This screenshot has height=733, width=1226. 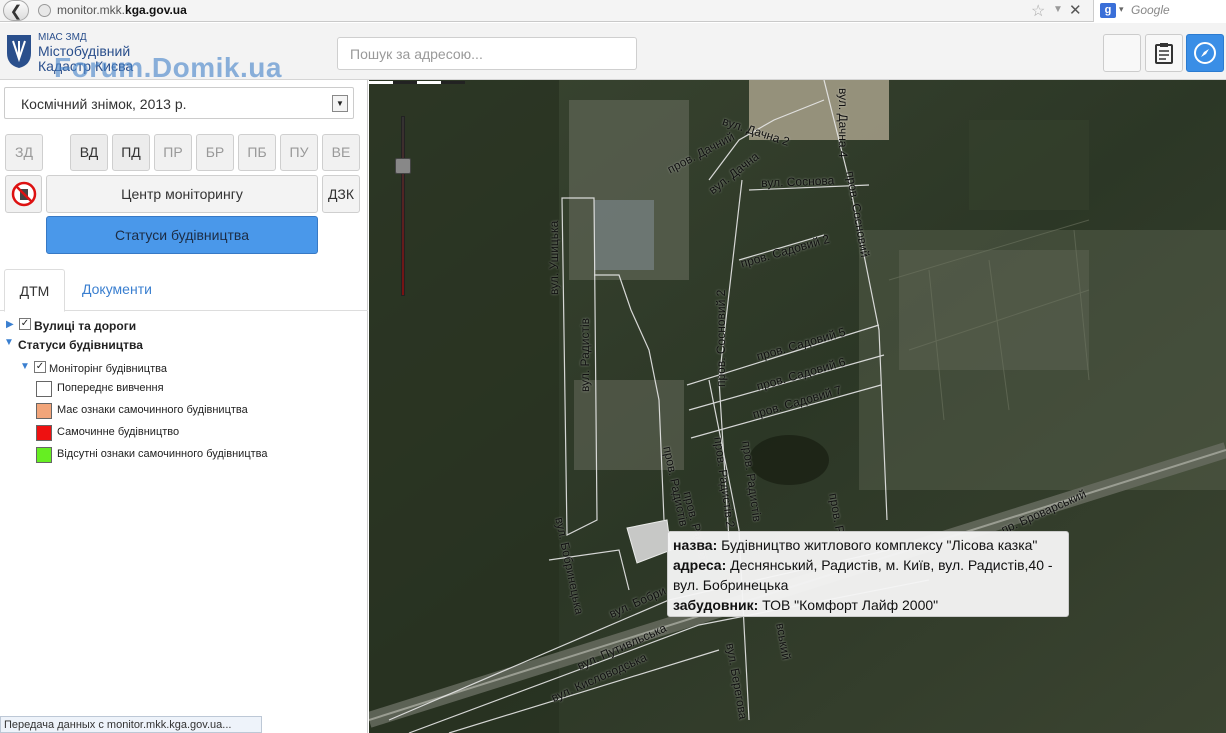 What do you see at coordinates (721, 338) in the screenshot?
I see `street-label: пров. Сосновий 2` at bounding box center [721, 338].